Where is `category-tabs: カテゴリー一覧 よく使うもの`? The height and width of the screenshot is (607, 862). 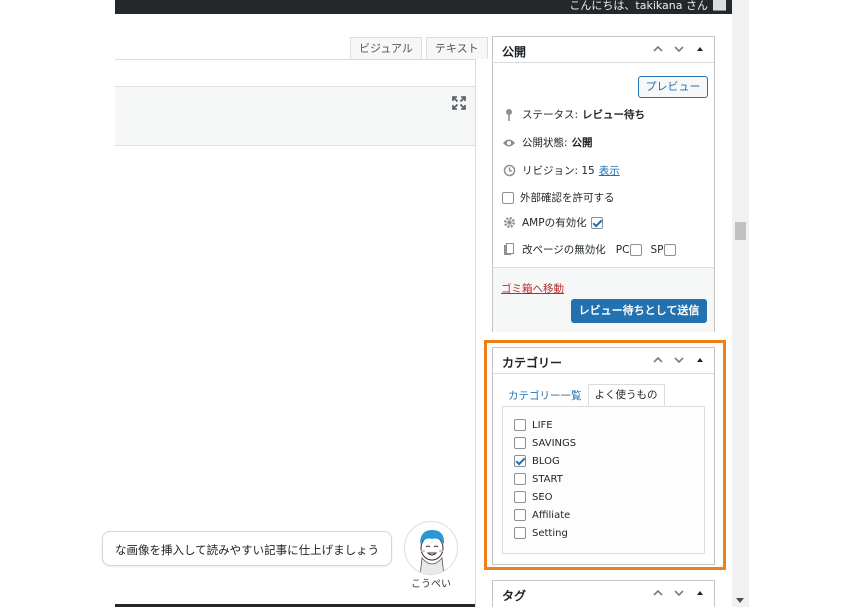
category-tabs: カテゴリー一覧 よく使うもの is located at coordinates (583, 395).